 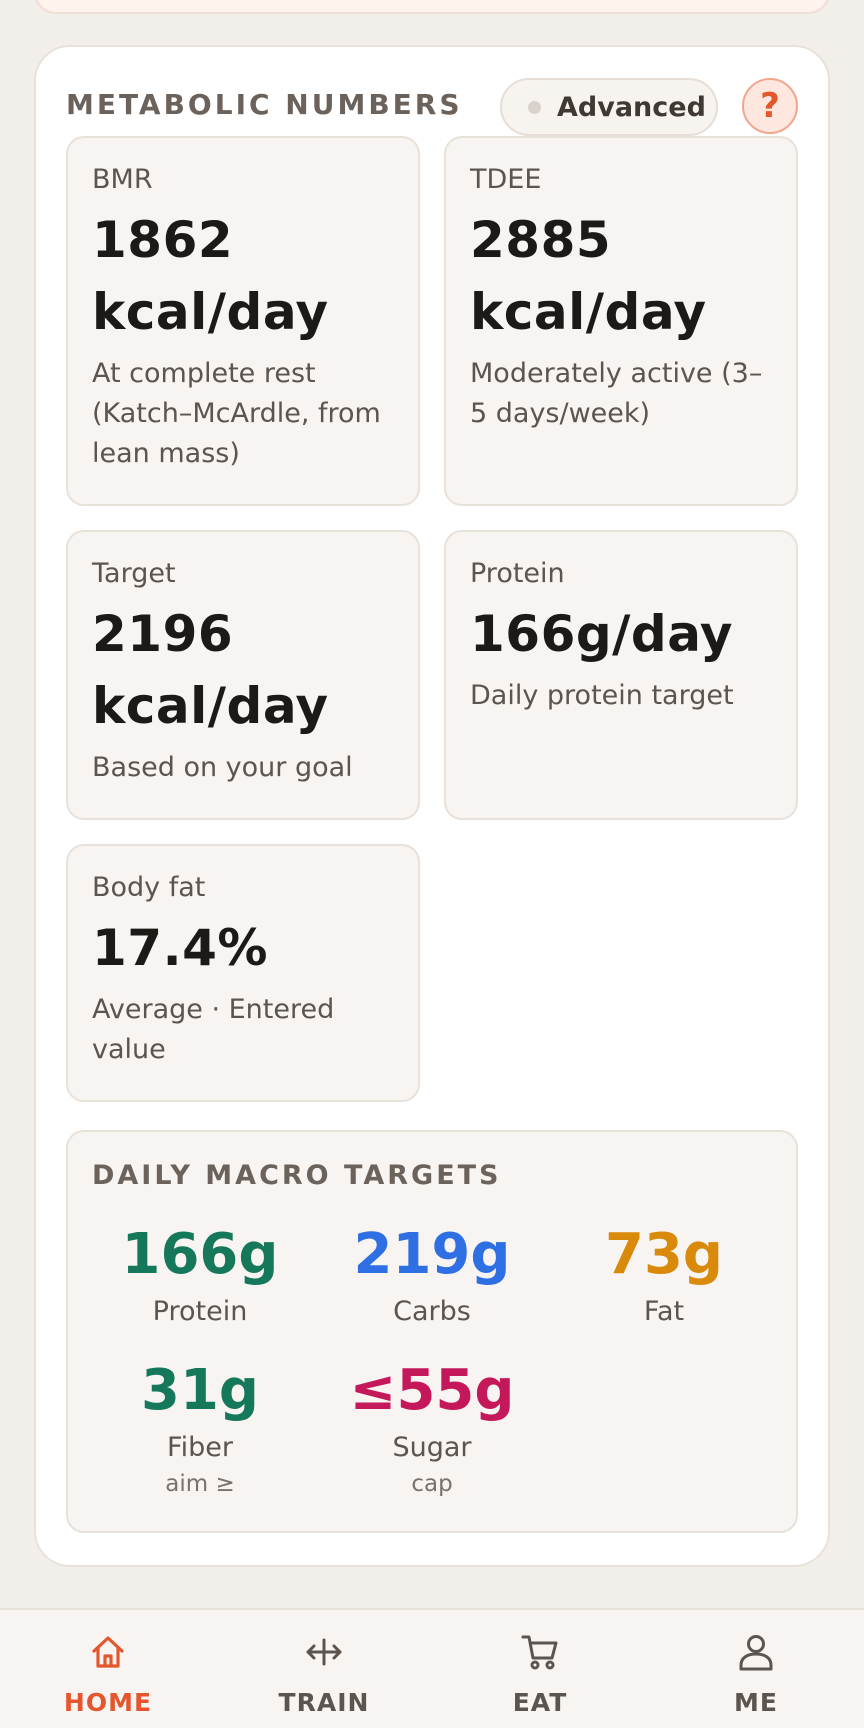 What do you see at coordinates (506, 179) in the screenshot?
I see `stat-label: TDEE` at bounding box center [506, 179].